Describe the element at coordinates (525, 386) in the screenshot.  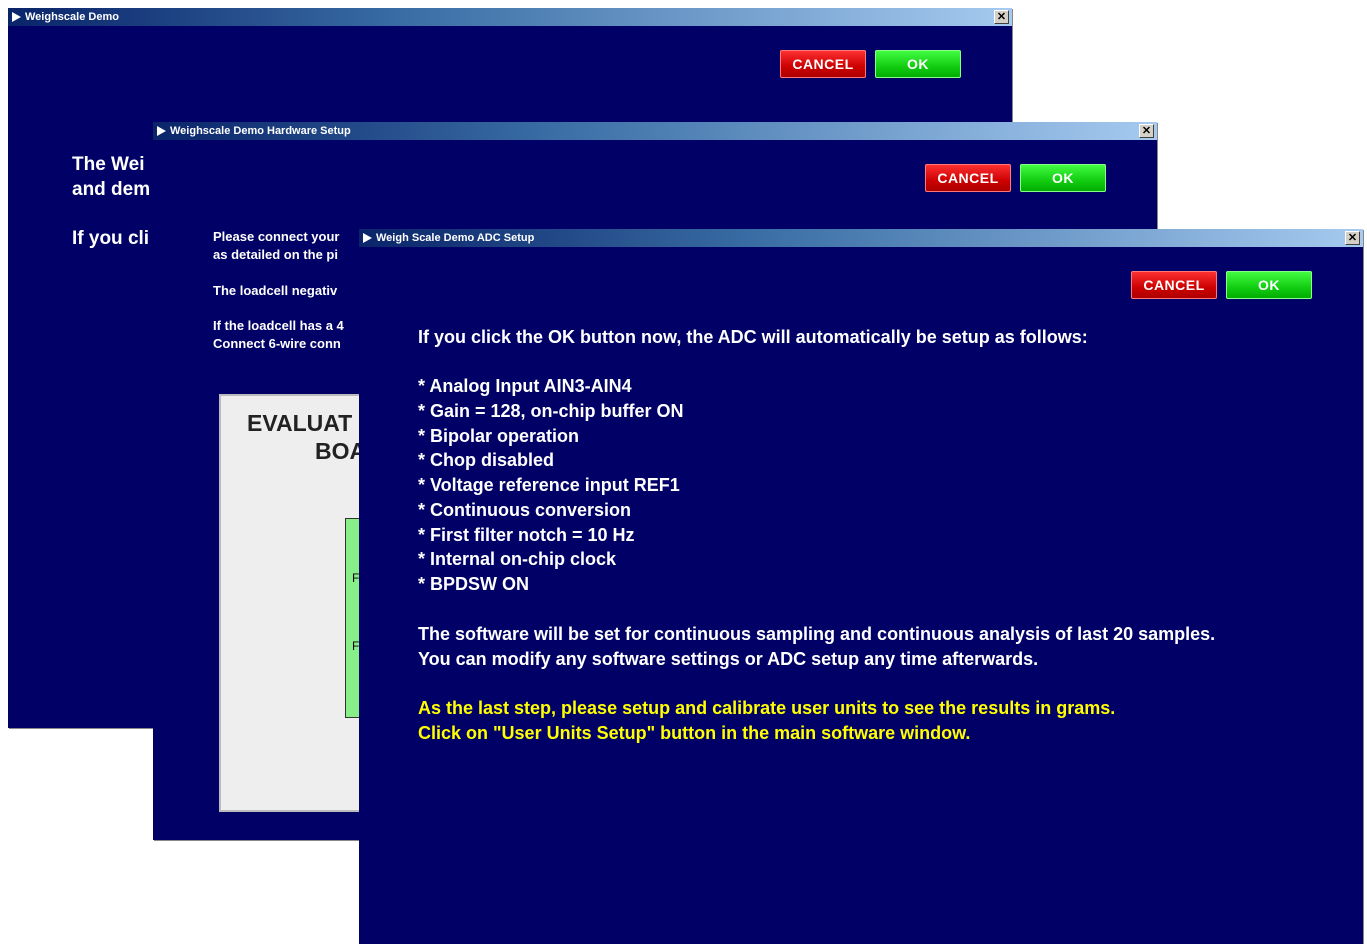
I see `setting-item: * Analog Input AIN3-AIN4` at that location.